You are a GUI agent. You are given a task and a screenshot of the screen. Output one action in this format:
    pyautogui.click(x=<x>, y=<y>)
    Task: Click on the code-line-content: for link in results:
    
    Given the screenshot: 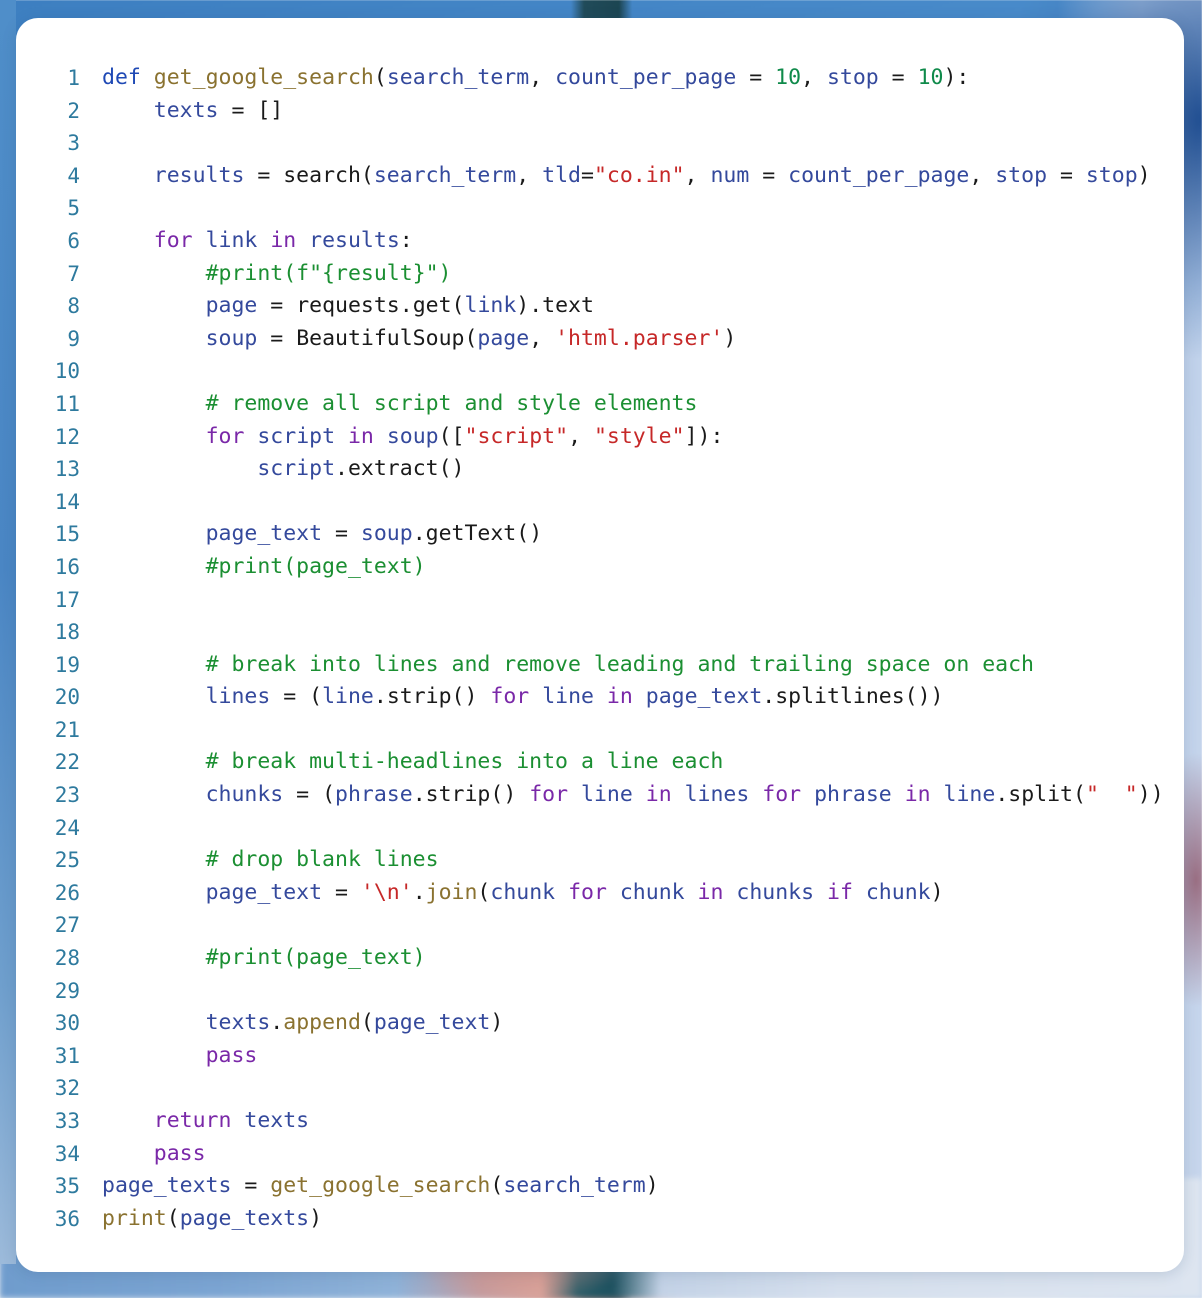 What is the action you would take?
    pyautogui.click(x=633, y=241)
    